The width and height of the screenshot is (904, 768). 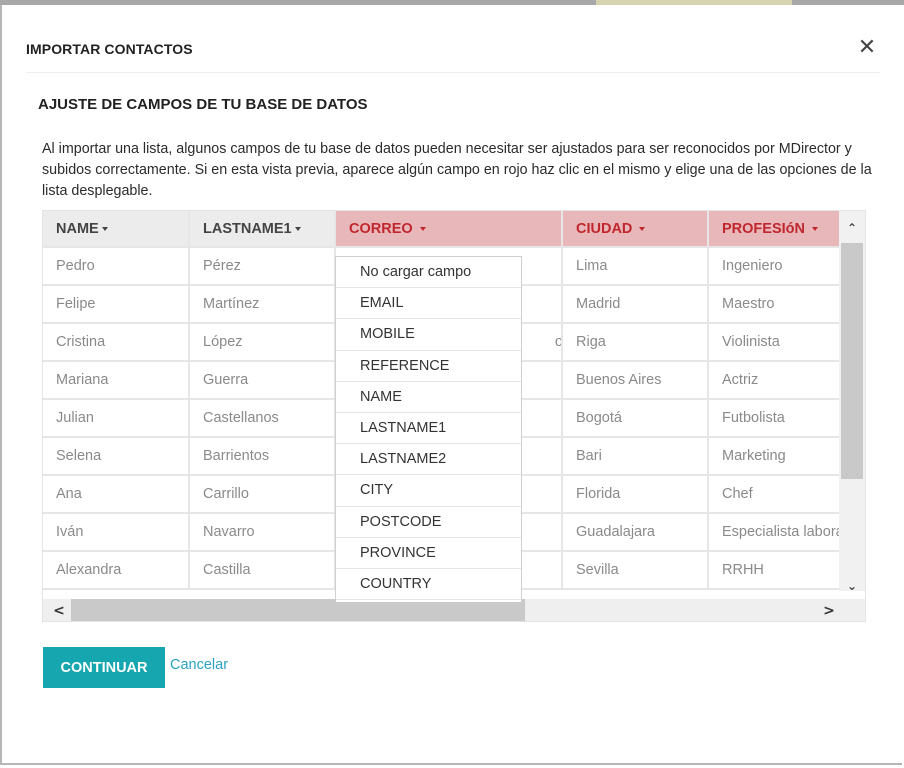 I want to click on dropdown-option: MOBILE, so click(x=428, y=335).